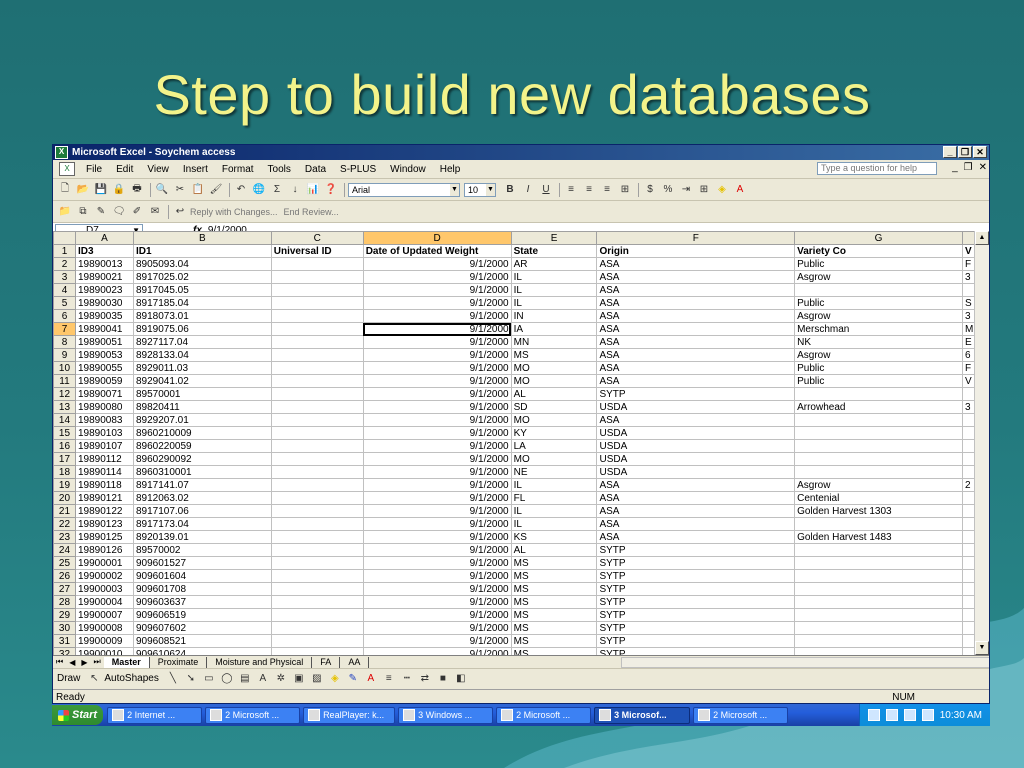 This screenshot has width=1024, height=768. Describe the element at coordinates (104, 472) in the screenshot. I see `table-cell: 19890114` at that location.